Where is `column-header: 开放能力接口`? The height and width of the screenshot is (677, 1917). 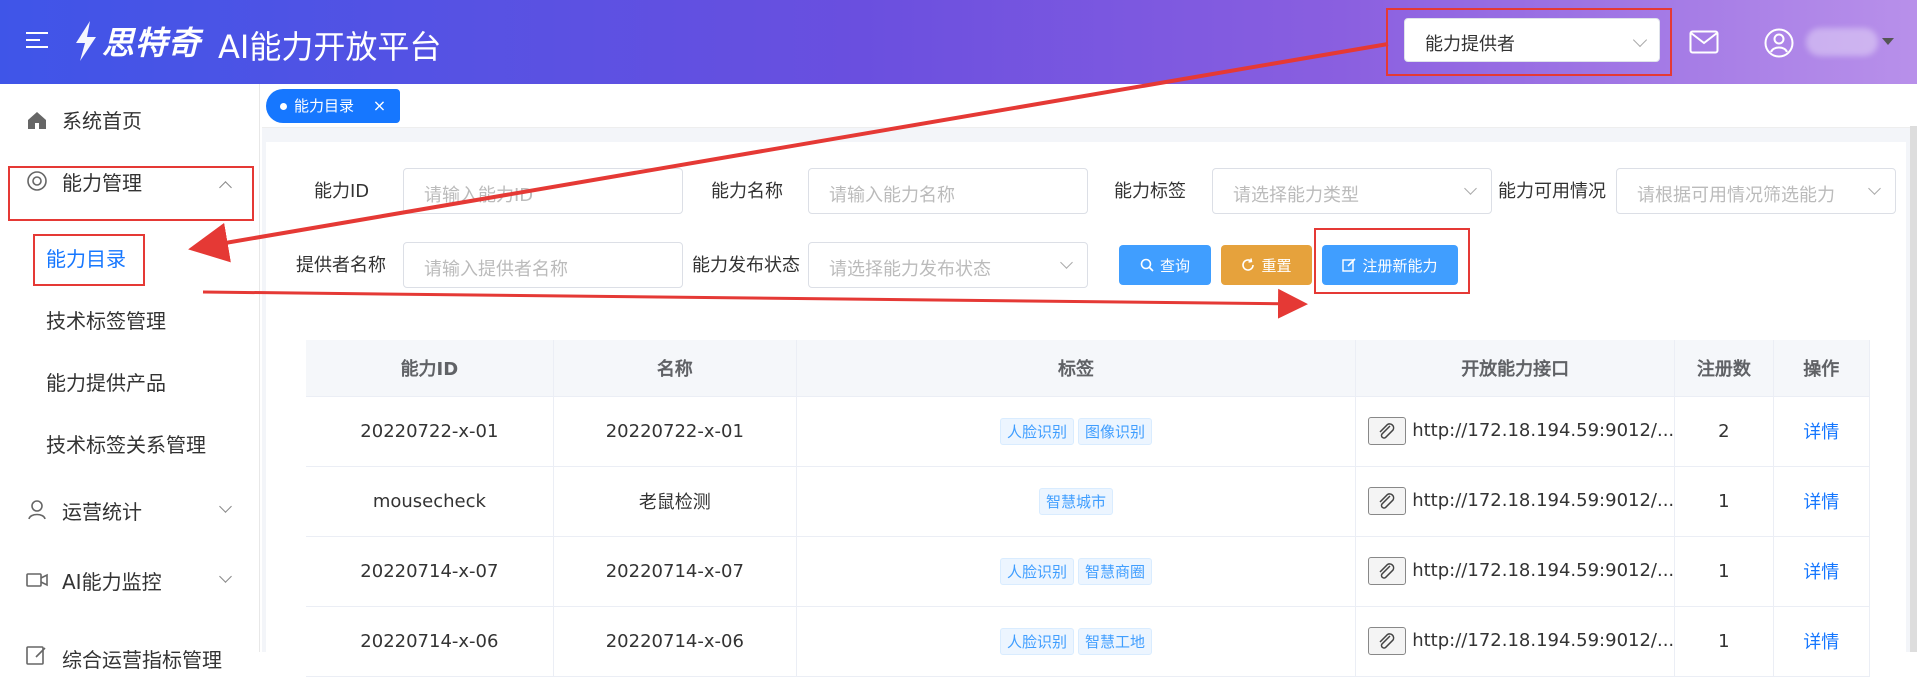 column-header: 开放能力接口 is located at coordinates (1515, 368).